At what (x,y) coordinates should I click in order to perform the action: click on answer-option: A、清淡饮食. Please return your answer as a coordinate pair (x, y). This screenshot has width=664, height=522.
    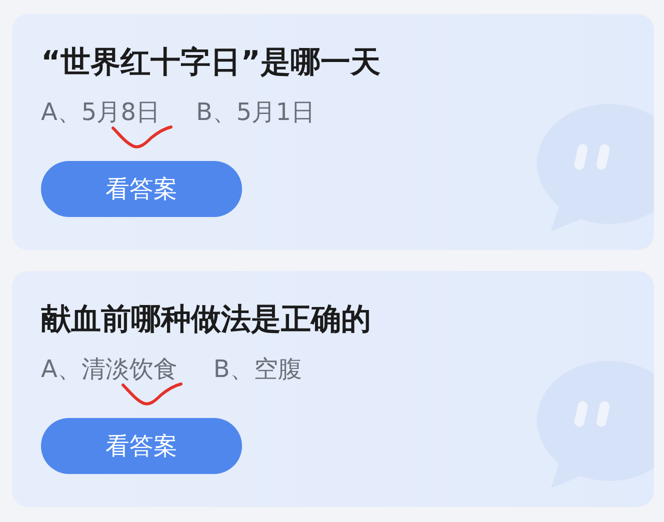
    Looking at the image, I should click on (109, 369).